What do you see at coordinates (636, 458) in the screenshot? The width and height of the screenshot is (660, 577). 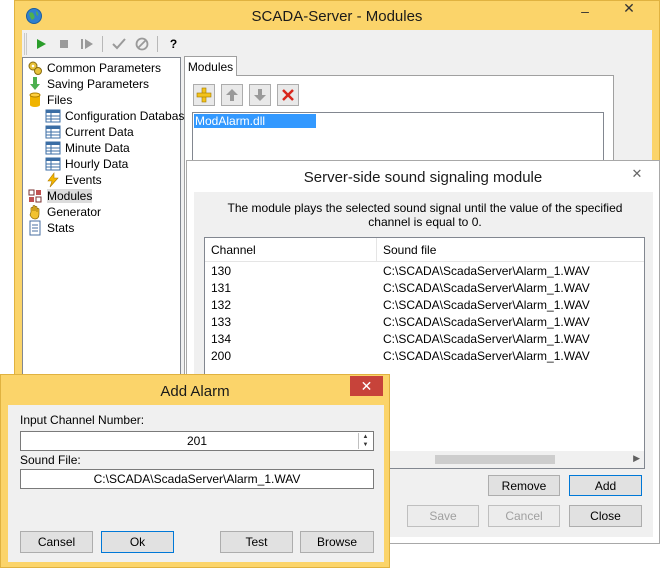 I see `scroll-right-icon: ▶` at bounding box center [636, 458].